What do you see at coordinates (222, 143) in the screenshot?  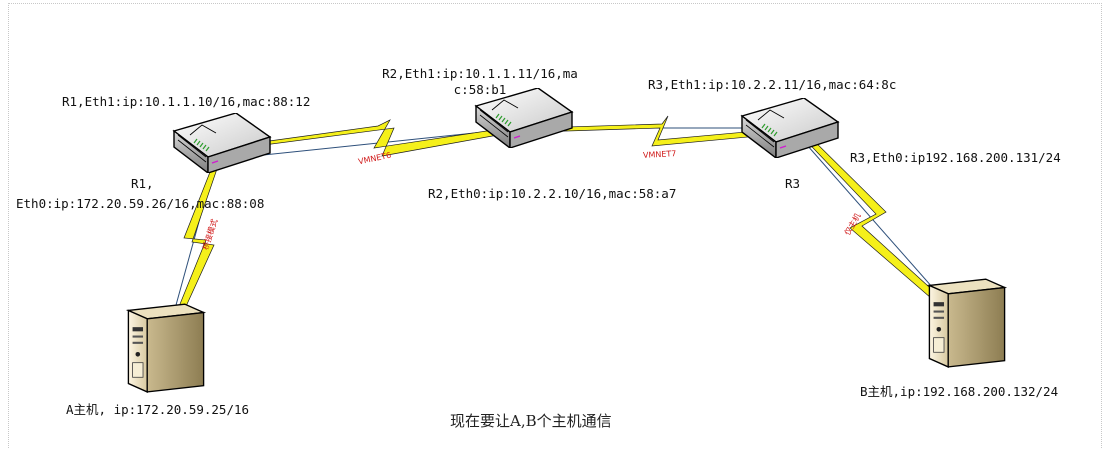 I see `router-r1` at bounding box center [222, 143].